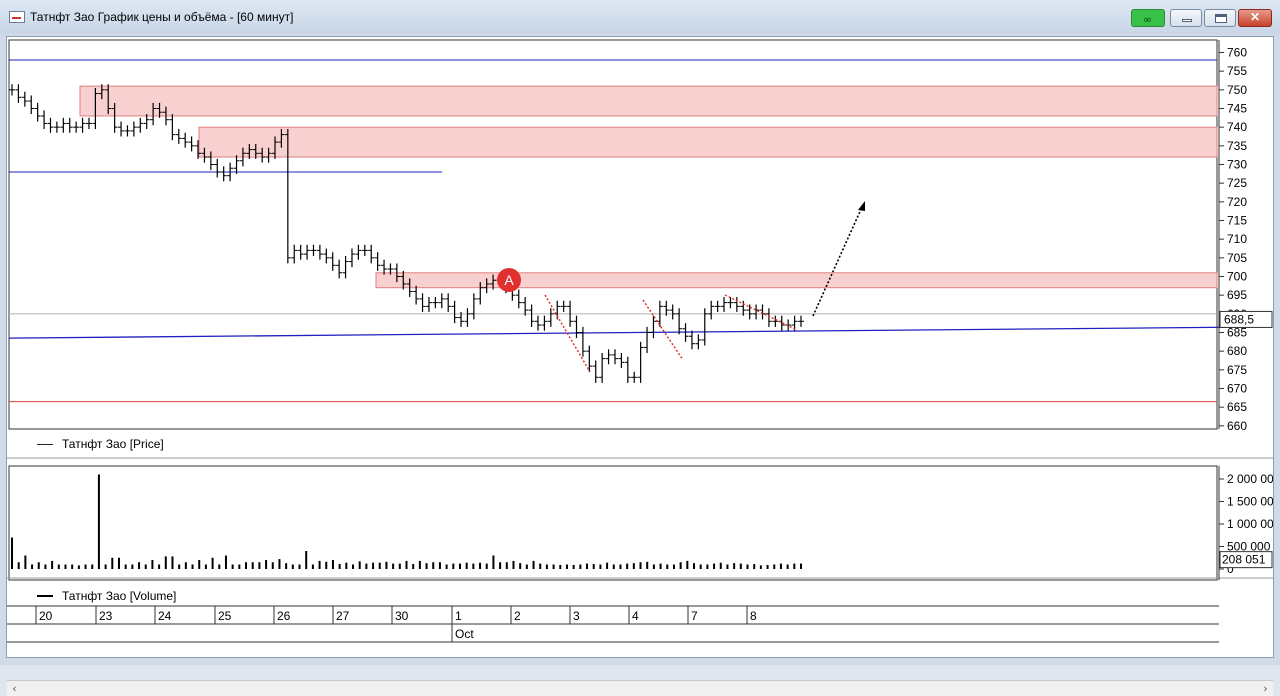  I want to click on price-y-tick-label: 675, so click(1237, 370).